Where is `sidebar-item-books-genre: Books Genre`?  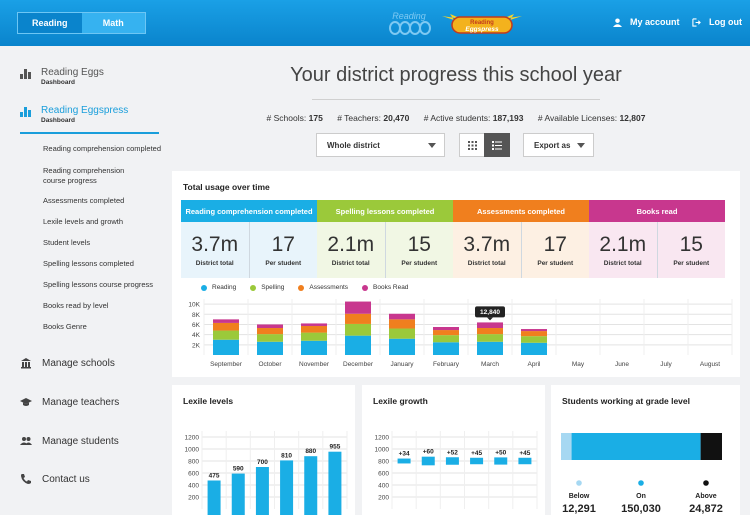
sidebar-item-books-genre: Books Genre is located at coordinates (65, 327).